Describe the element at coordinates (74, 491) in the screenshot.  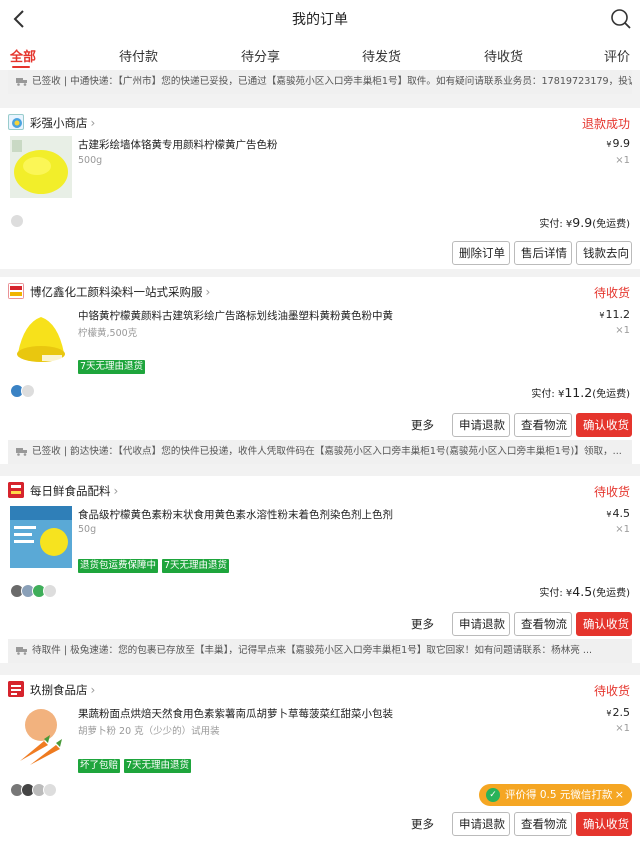
I see `shop-name: 每日鲜食品配料 ›` at that location.